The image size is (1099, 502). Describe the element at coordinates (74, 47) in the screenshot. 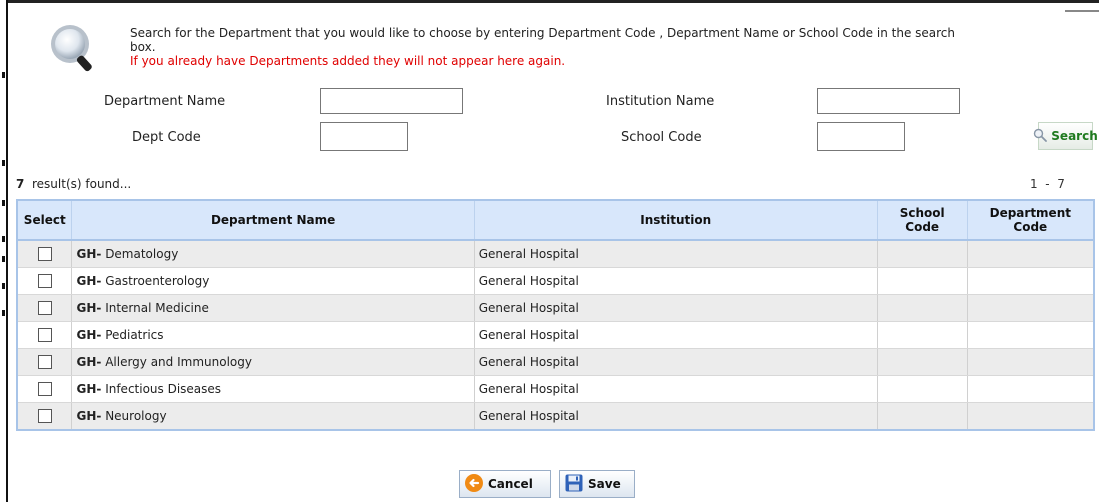

I see `magnifier-icon` at that location.